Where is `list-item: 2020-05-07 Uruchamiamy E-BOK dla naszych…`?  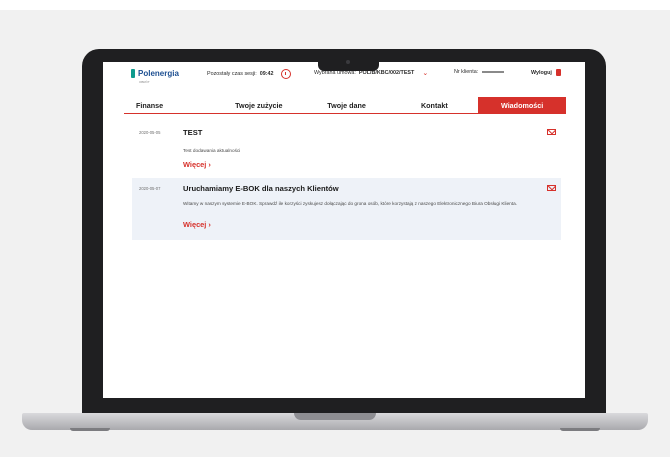
list-item: 2020-05-07 Uruchamiamy E-BOK dla naszych… is located at coordinates (346, 209).